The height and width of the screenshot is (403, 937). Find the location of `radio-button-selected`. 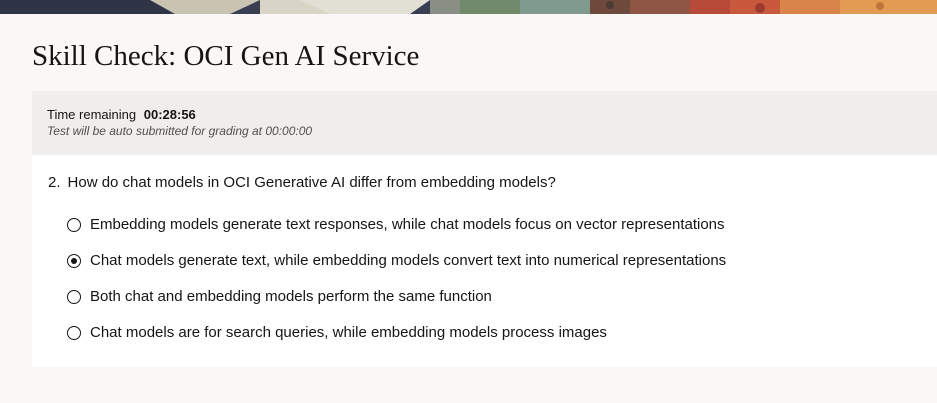

radio-button-selected is located at coordinates (74, 261).